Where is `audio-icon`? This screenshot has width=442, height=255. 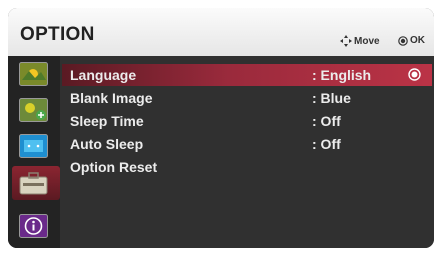 audio-icon is located at coordinates (33, 110).